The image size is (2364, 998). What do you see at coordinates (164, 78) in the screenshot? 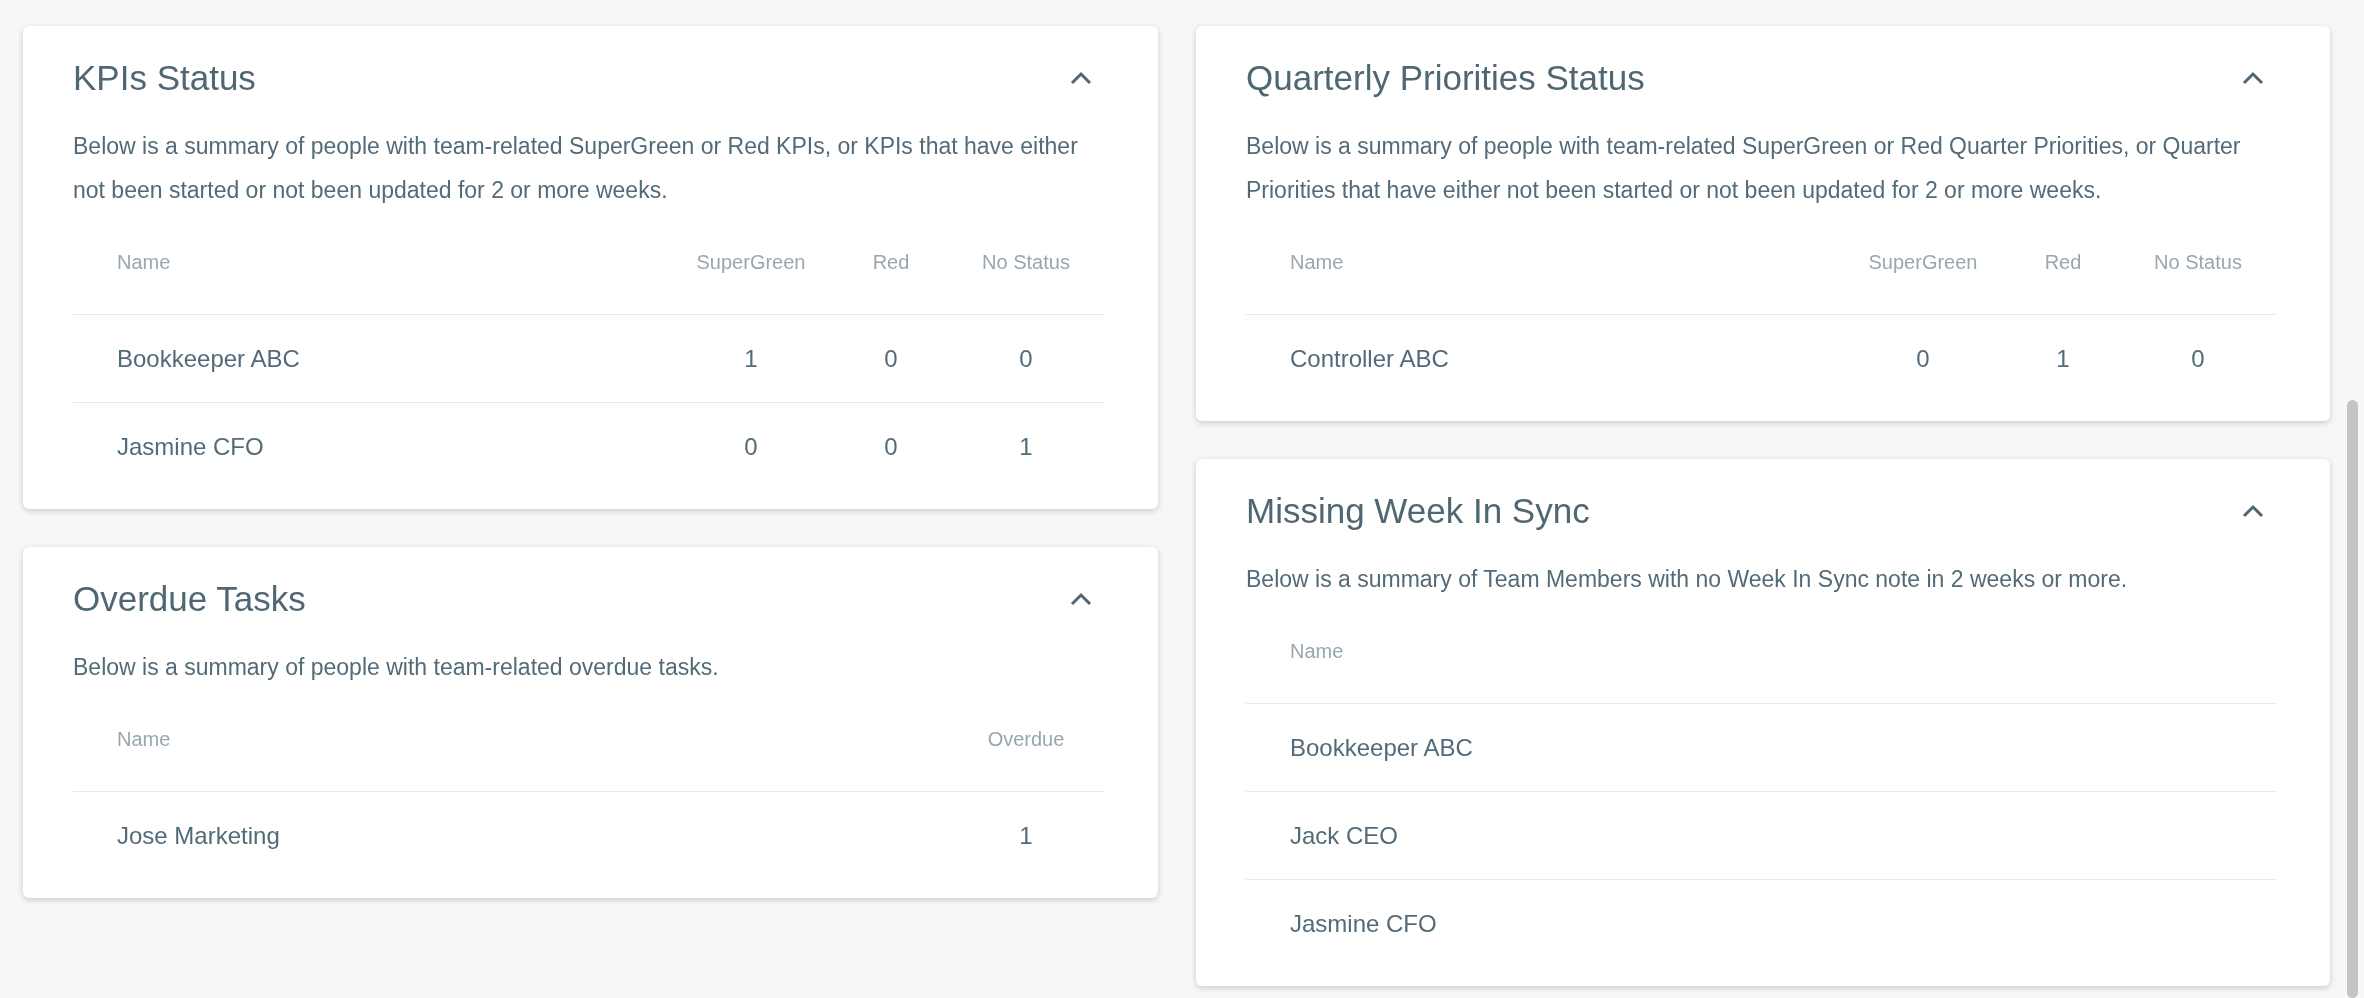
I see `card-title: KPIs Status` at bounding box center [164, 78].